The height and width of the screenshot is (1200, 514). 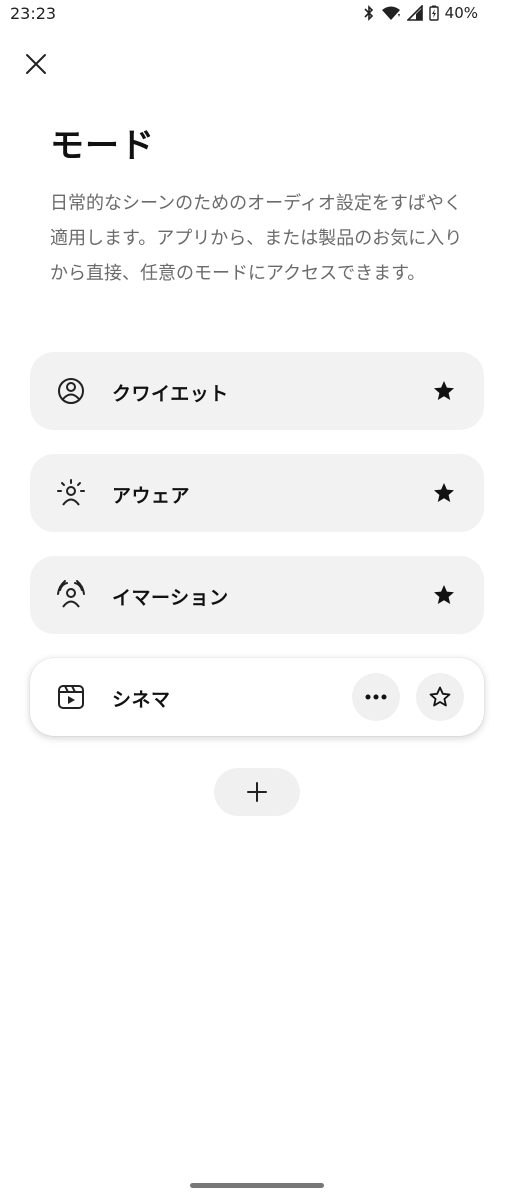 What do you see at coordinates (151, 496) in the screenshot?
I see `mode-label: アウェア` at bounding box center [151, 496].